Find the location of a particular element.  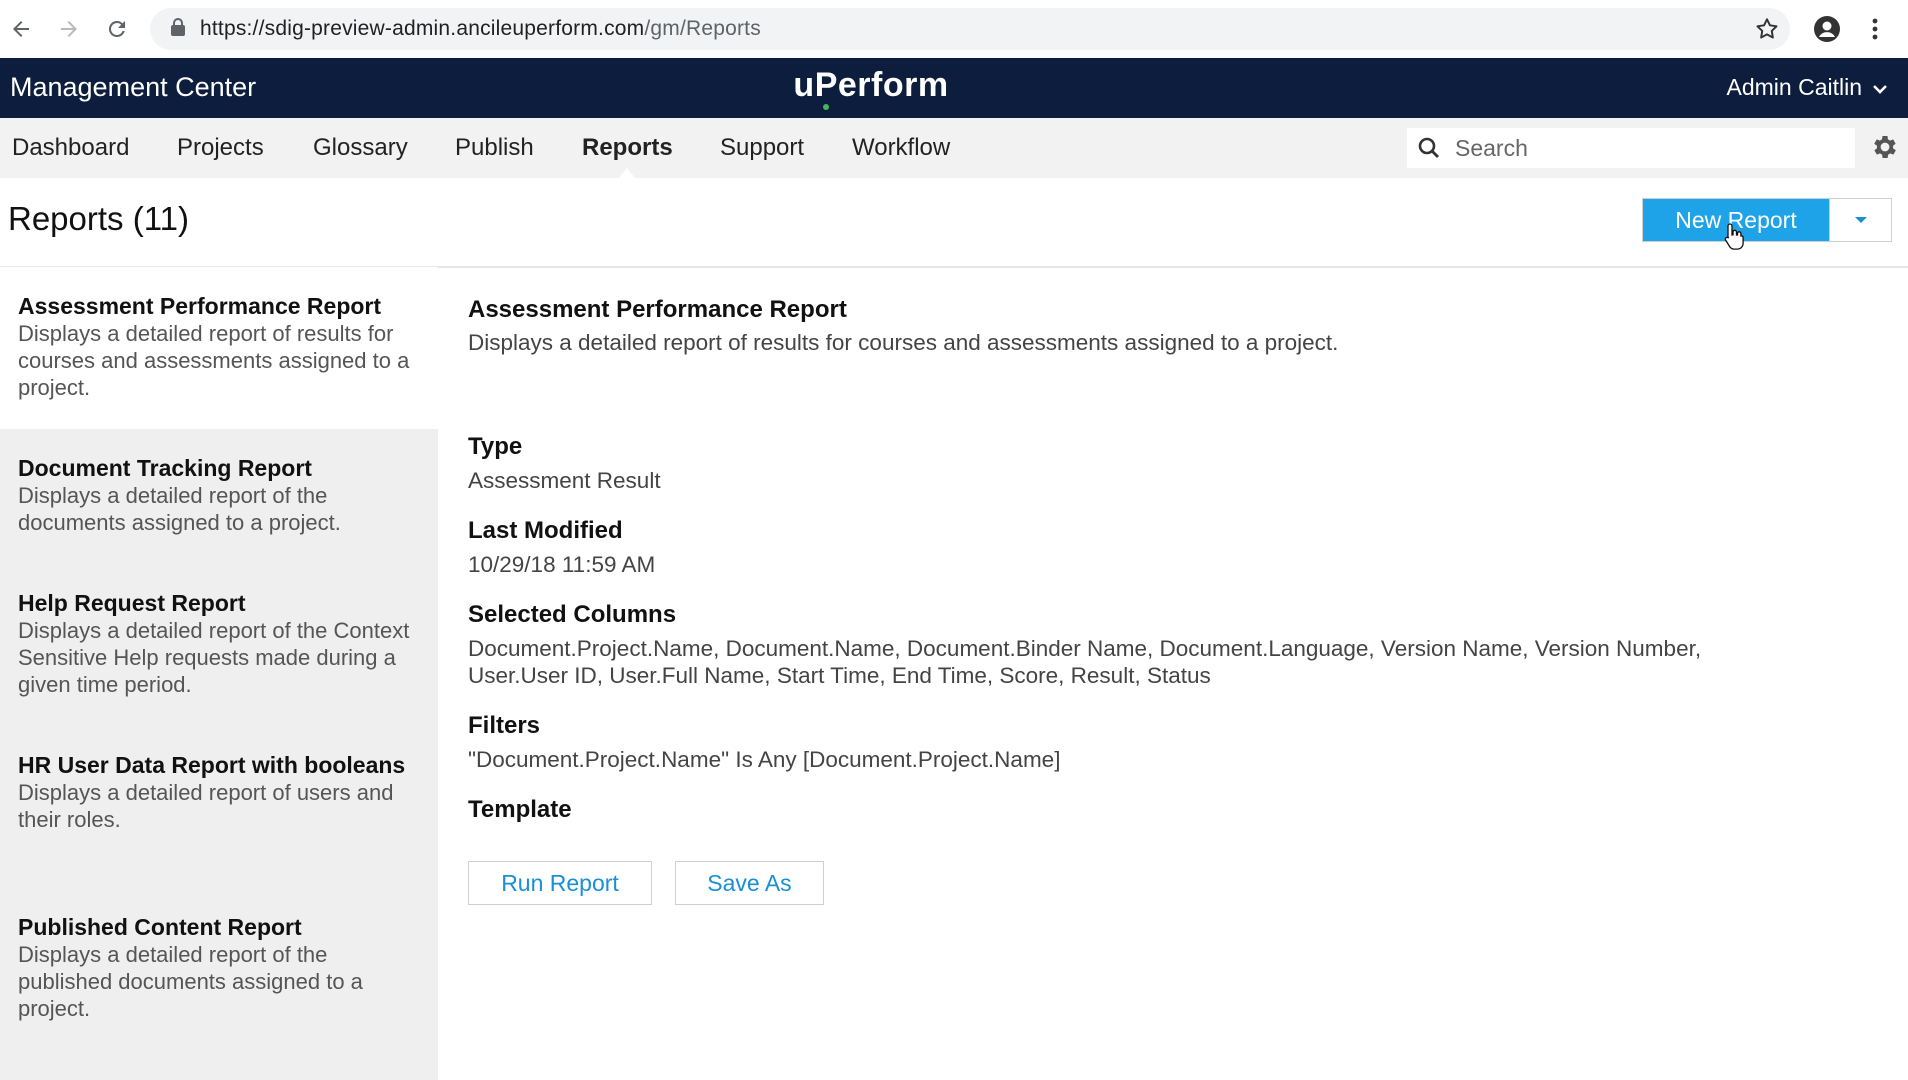

report-item-title: HR User Data Report with booleans is located at coordinates (212, 765).